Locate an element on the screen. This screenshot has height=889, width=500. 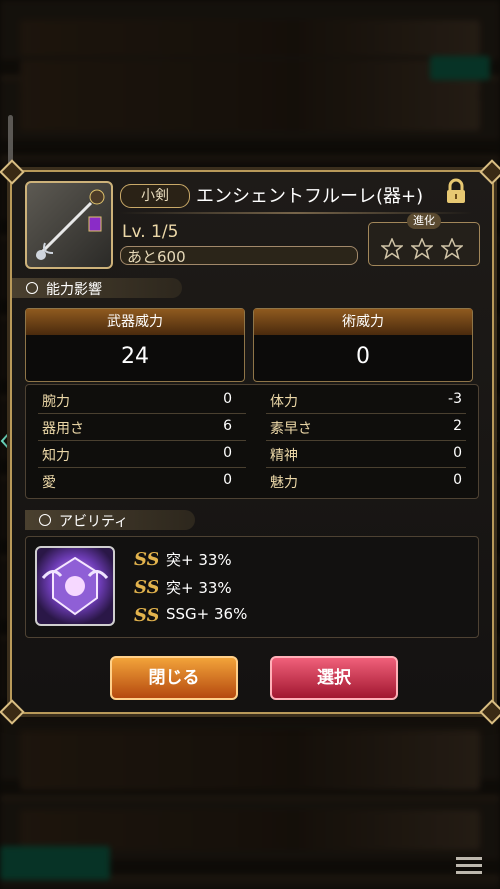
stat-label: 腕力 is located at coordinates (56, 402).